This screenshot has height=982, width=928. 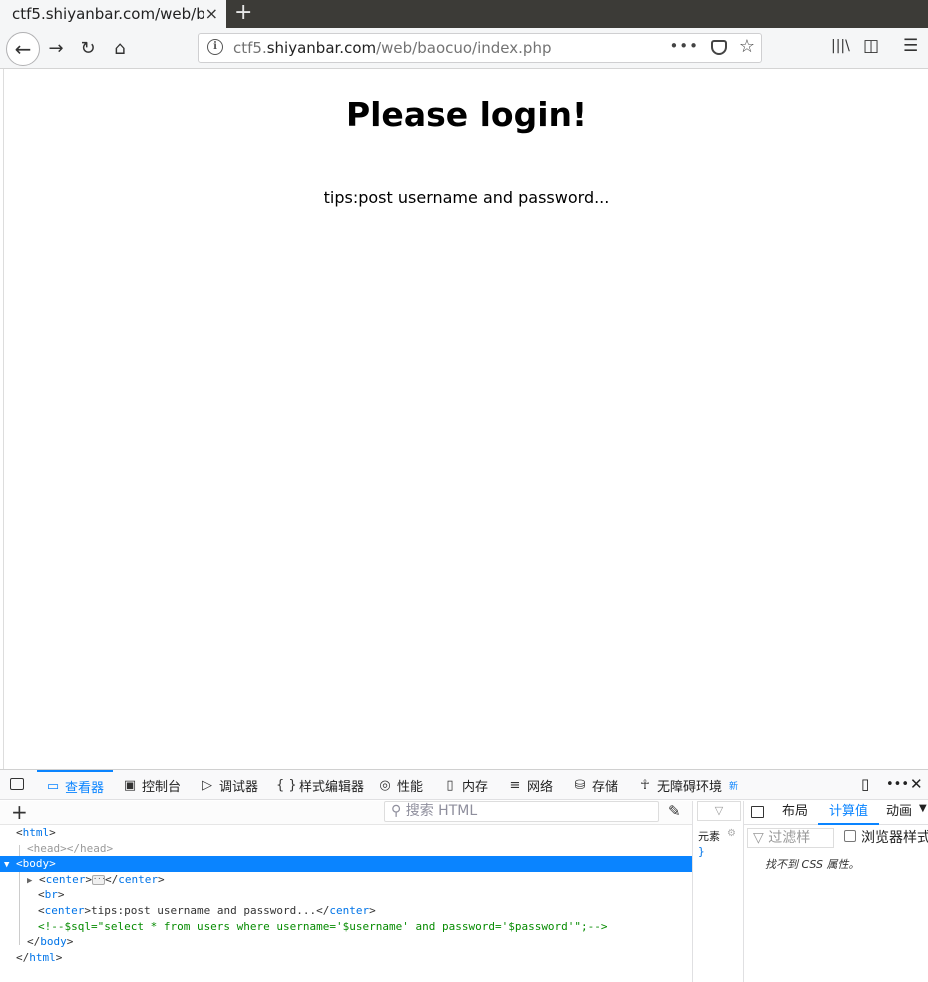 What do you see at coordinates (466, 114) in the screenshot?
I see `page-heading: Please login!` at bounding box center [466, 114].